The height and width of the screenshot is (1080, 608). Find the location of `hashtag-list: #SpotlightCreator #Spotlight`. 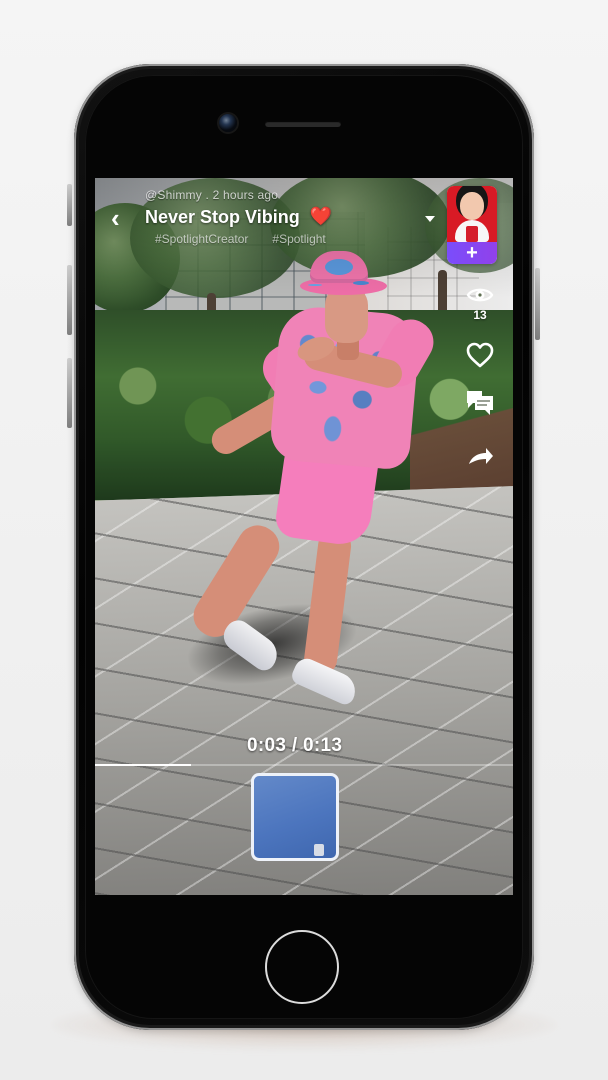

hashtag-list: #SpotlightCreator #Spotlight is located at coordinates (270, 239).